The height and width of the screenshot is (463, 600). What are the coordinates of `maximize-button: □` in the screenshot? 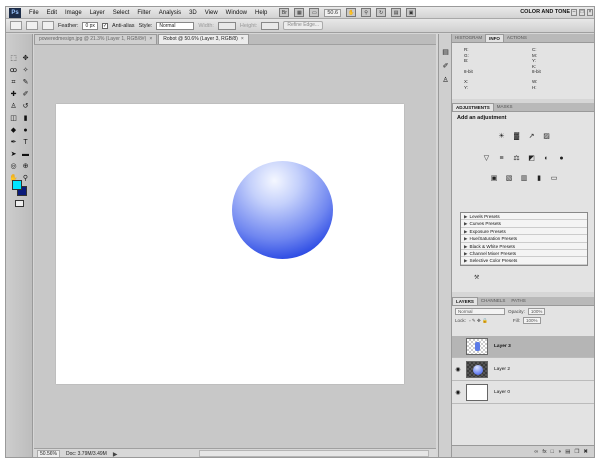 It's located at (582, 12).